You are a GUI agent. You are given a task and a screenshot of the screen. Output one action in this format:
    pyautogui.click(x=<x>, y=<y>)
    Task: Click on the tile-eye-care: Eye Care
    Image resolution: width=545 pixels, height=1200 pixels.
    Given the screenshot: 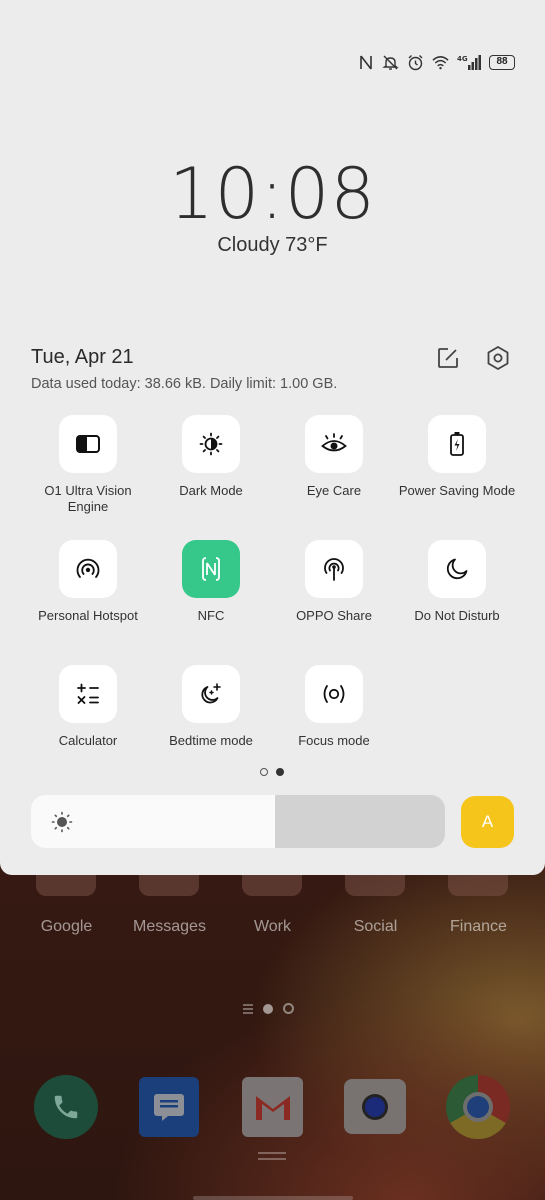 What is the action you would take?
    pyautogui.click(x=334, y=457)
    